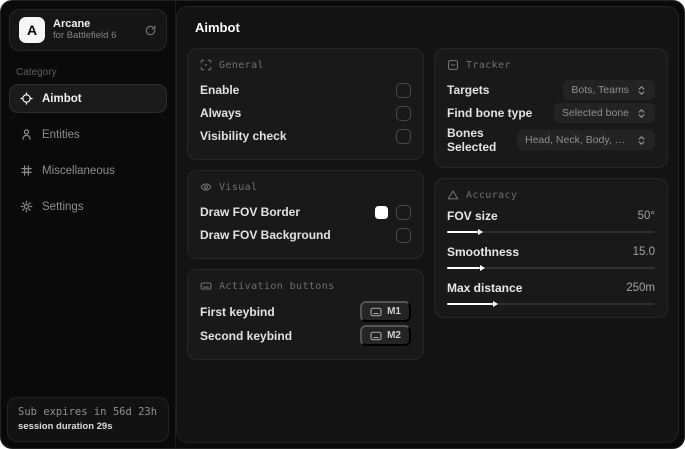 The width and height of the screenshot is (685, 449). I want to click on app-logo: A, so click(32, 30).